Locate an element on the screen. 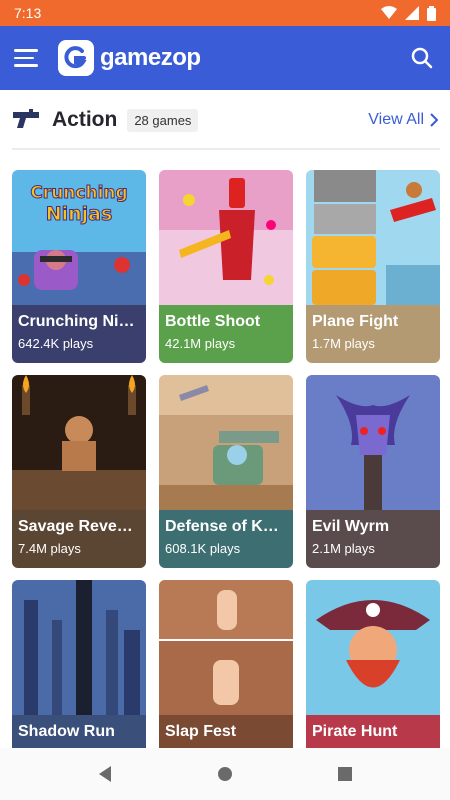  game-card: Shadow Run is located at coordinates (79, 676).